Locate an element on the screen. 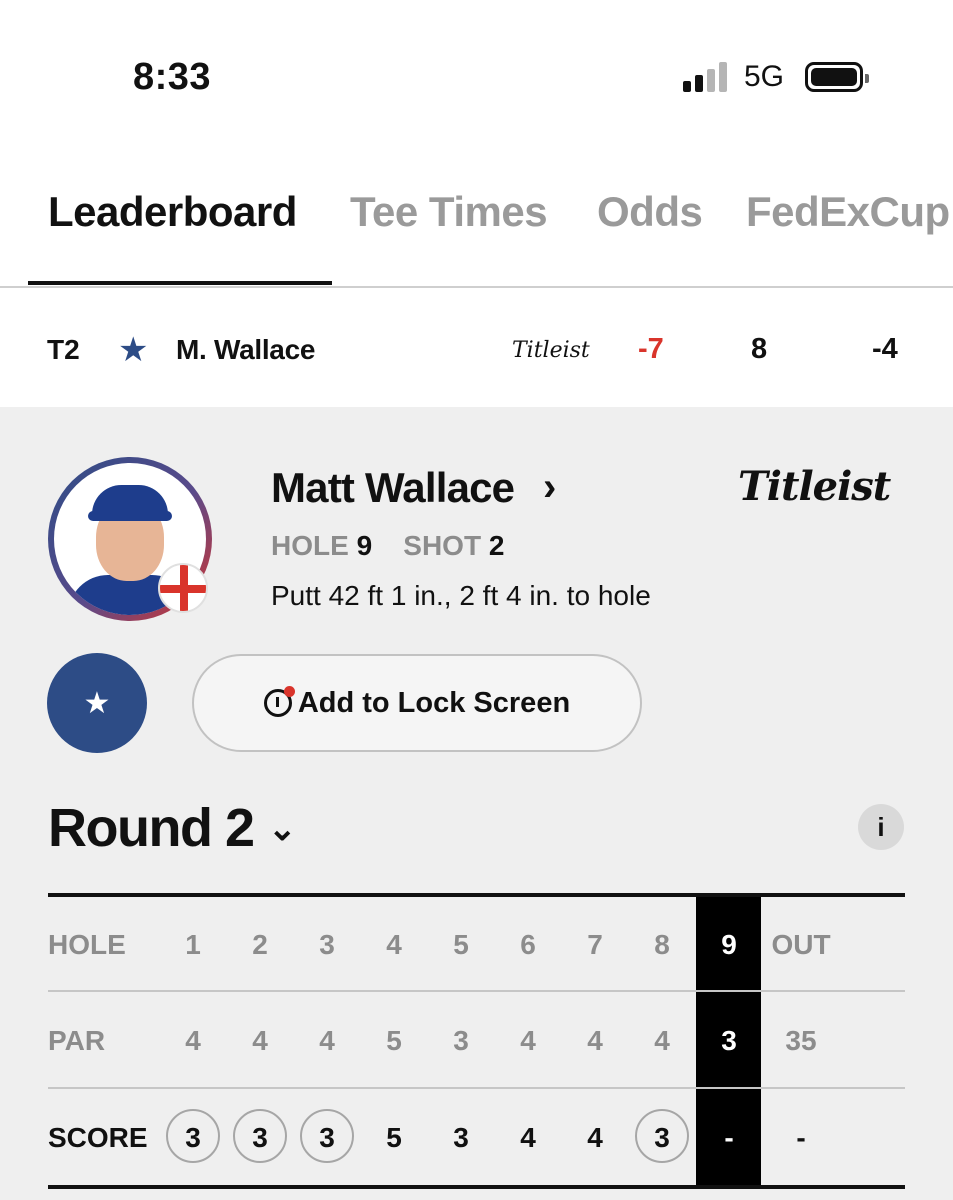 The width and height of the screenshot is (953, 1200). active-tab-indicator is located at coordinates (180, 283).